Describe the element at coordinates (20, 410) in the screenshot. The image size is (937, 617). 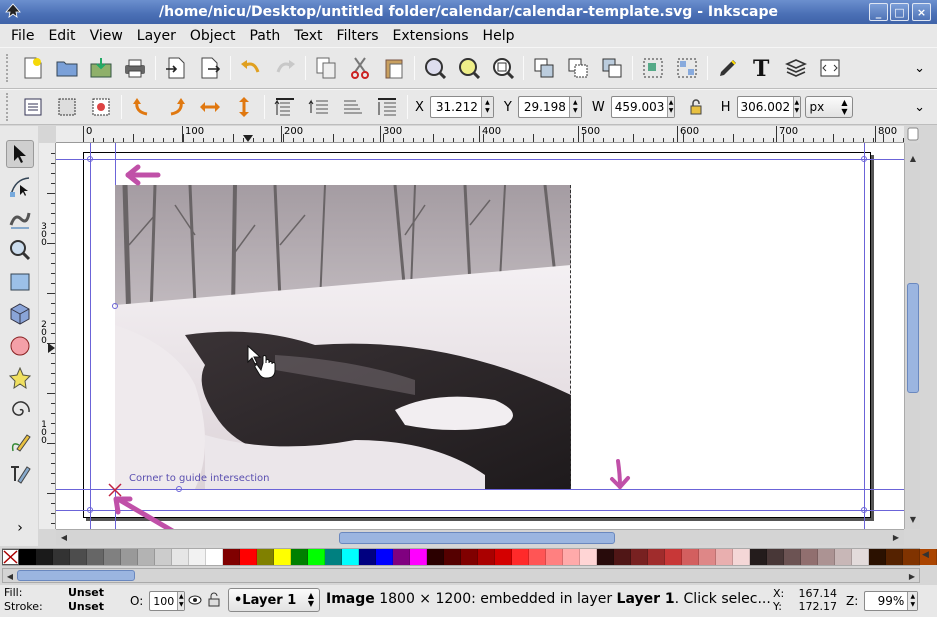
I see `spiral-tool-icon` at that location.